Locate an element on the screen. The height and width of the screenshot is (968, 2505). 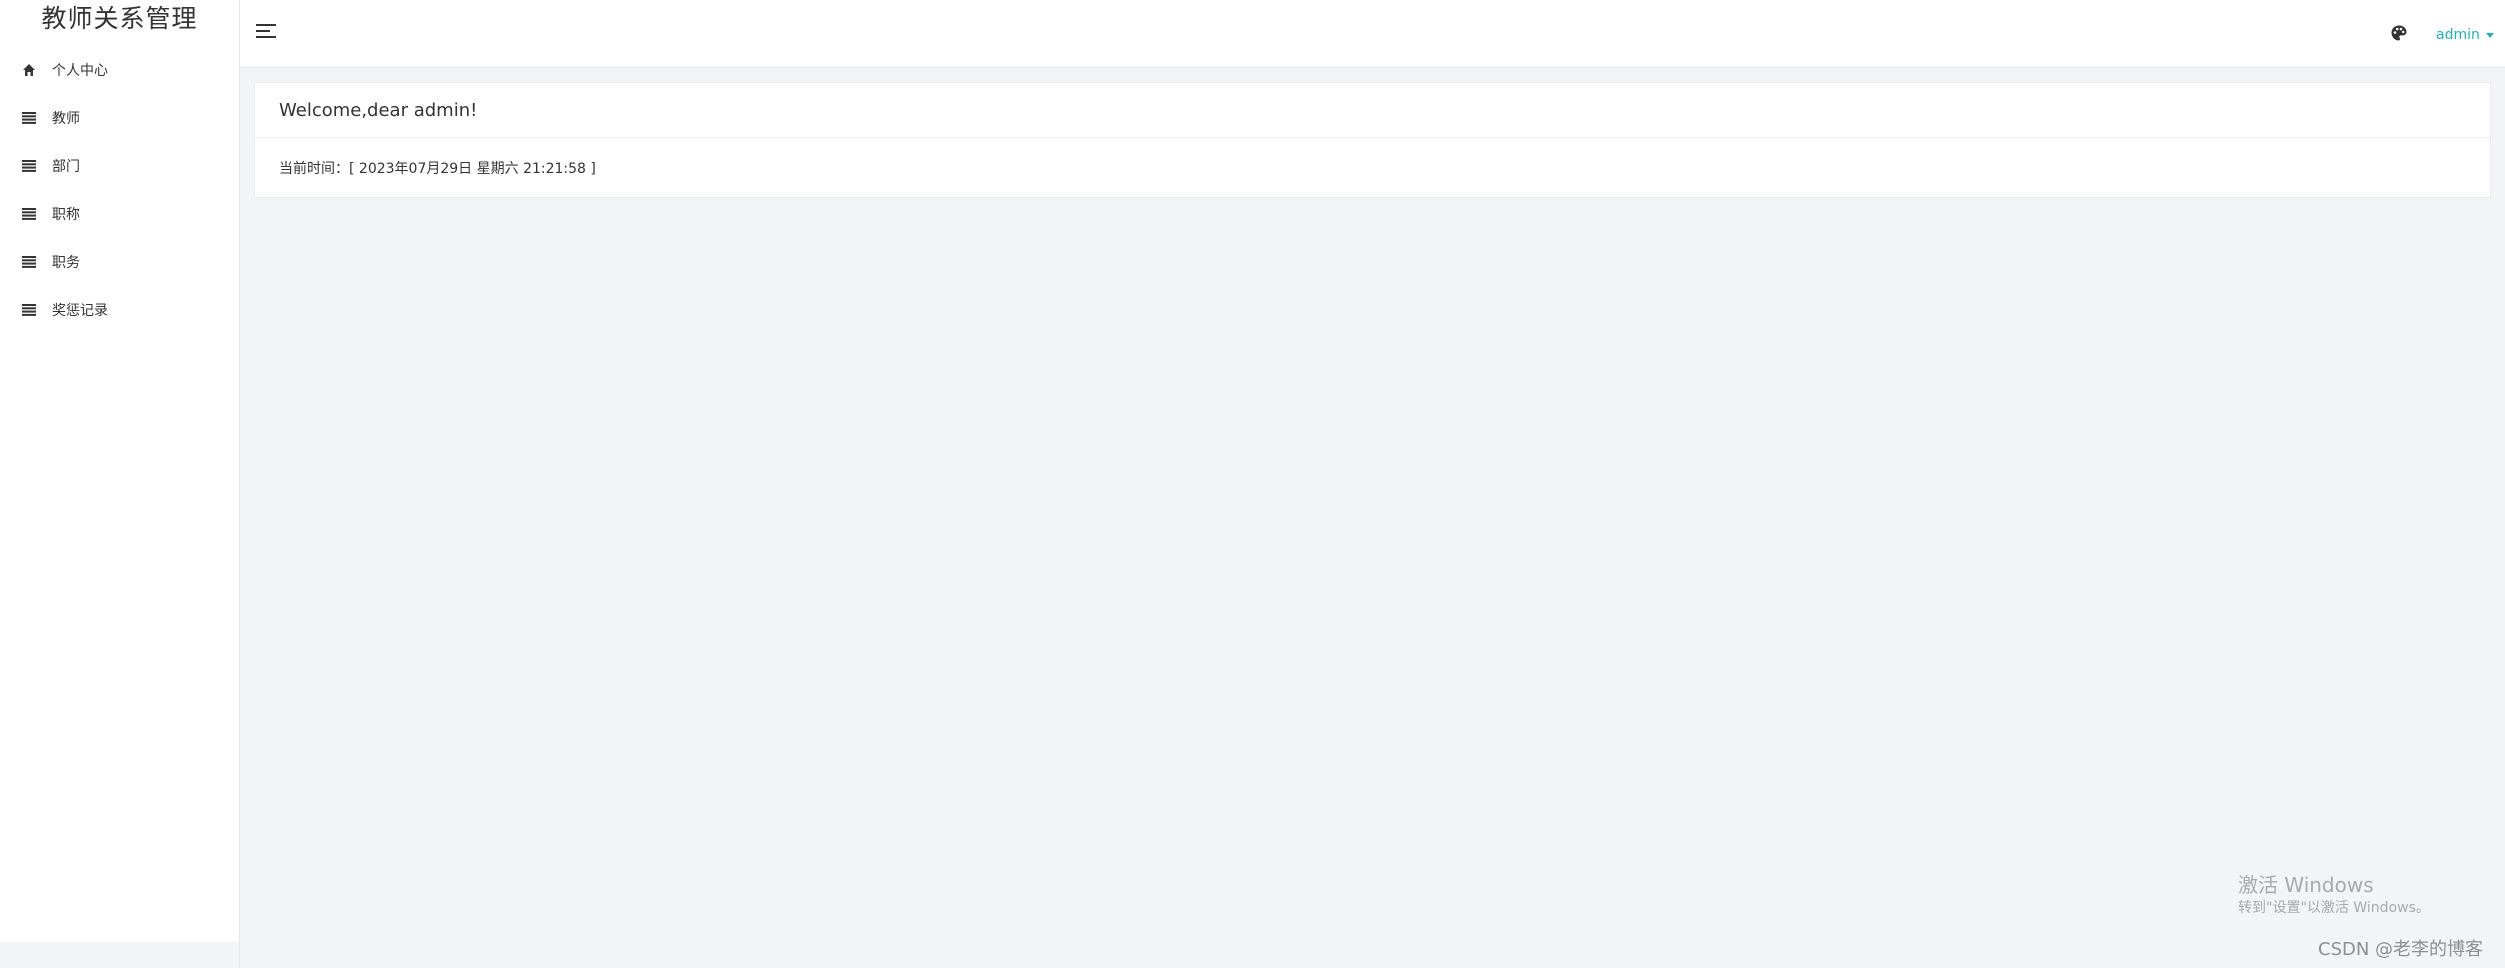
csdn-watermark: CSDN @老李的博客 is located at coordinates (2401, 949).